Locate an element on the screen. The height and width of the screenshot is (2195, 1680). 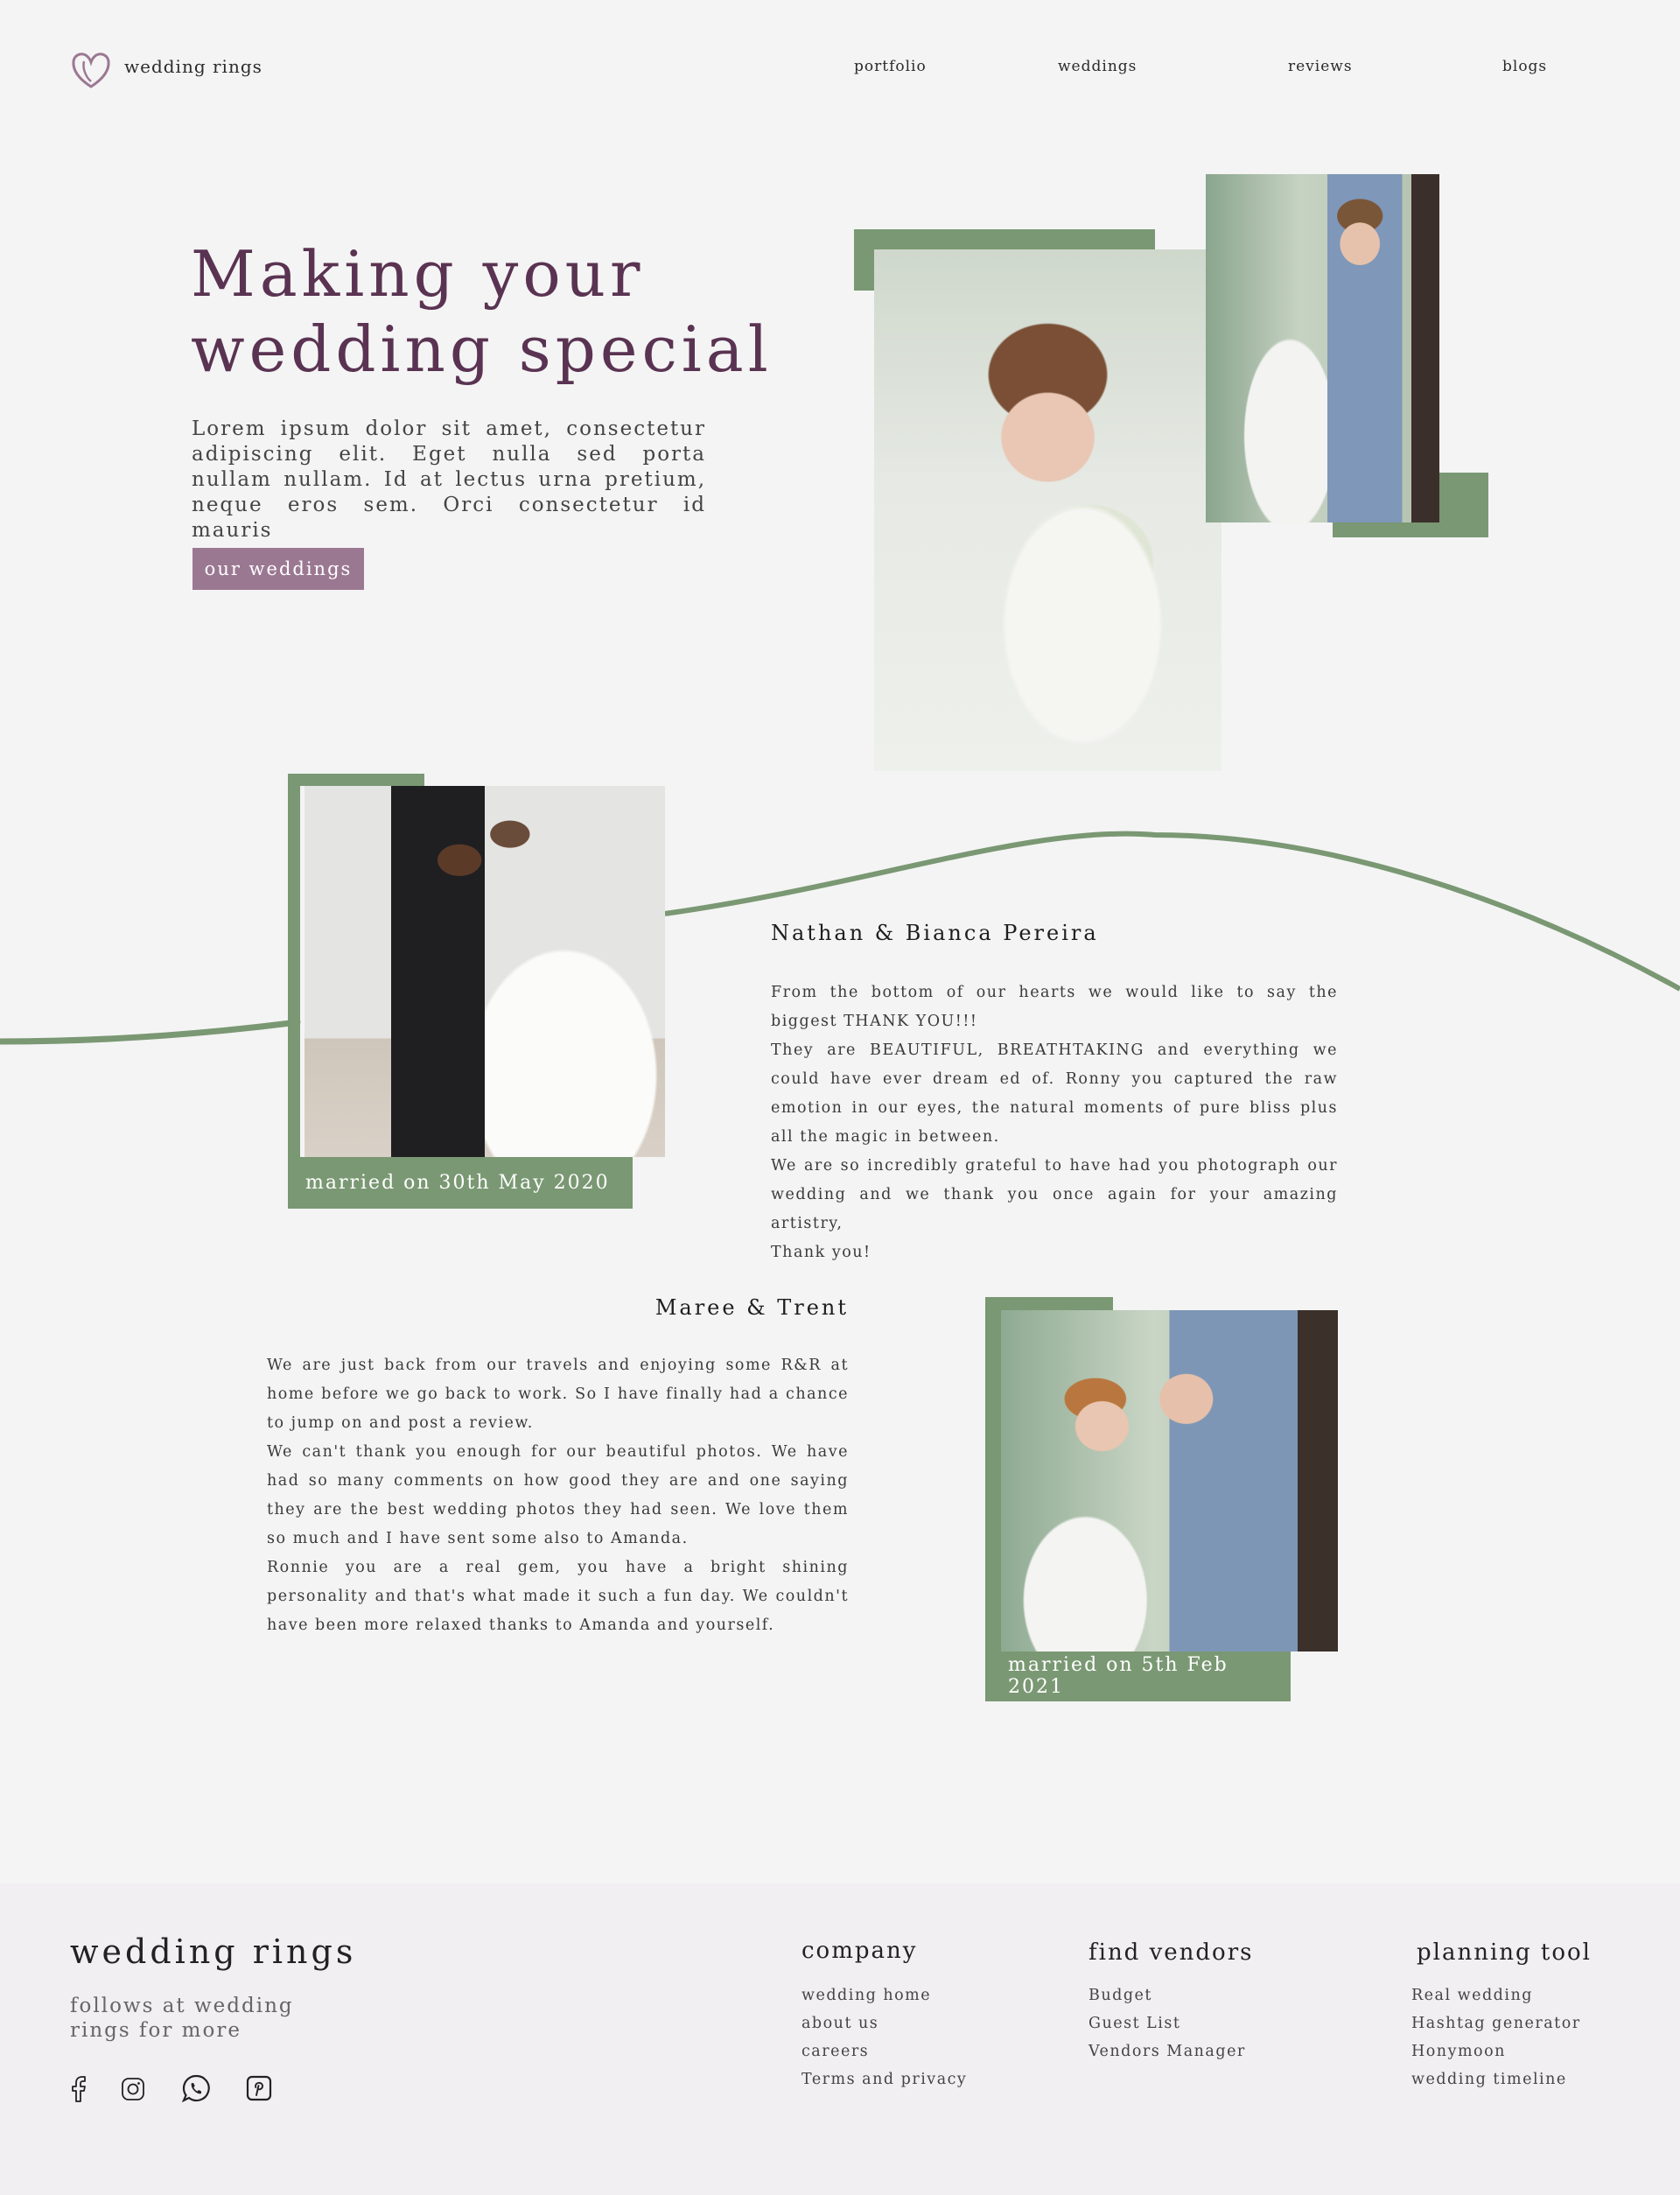
footer-link: Guest List is located at coordinates (1170, 2023).